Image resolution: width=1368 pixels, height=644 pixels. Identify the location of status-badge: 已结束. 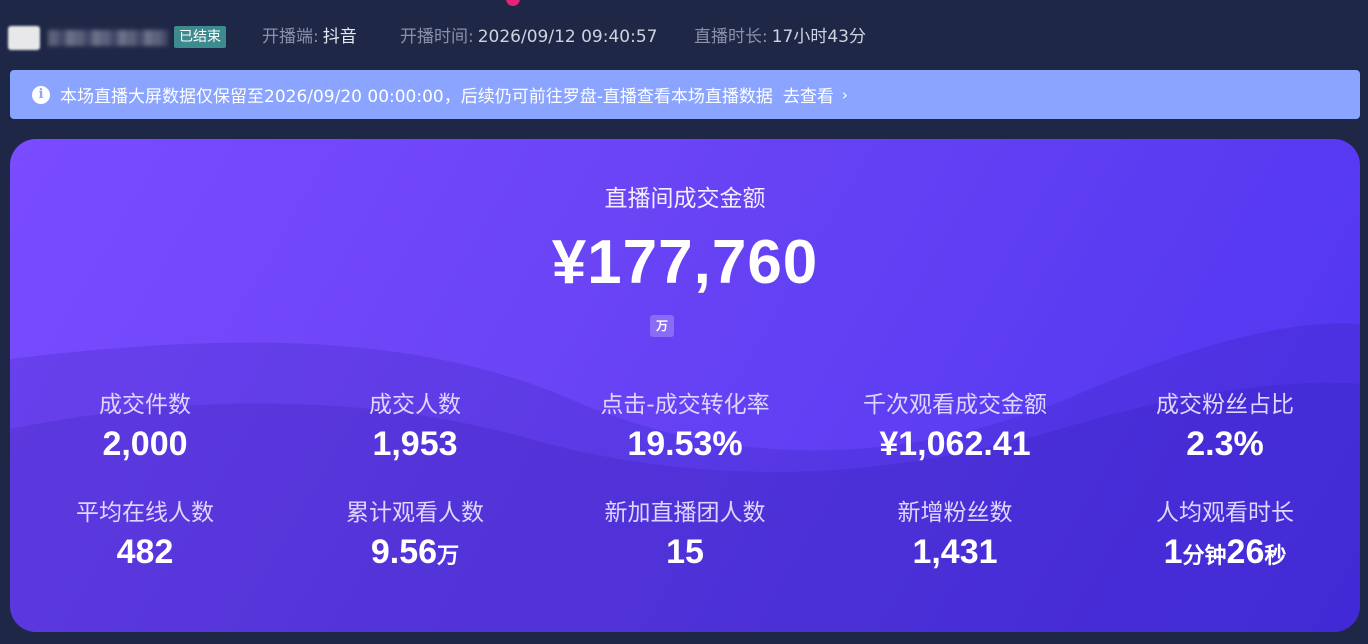
(200, 37).